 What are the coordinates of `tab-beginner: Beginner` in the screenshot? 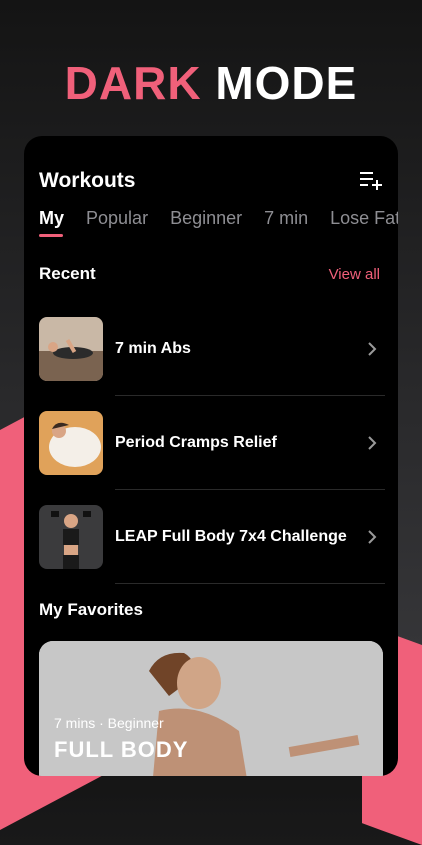 It's located at (206, 228).